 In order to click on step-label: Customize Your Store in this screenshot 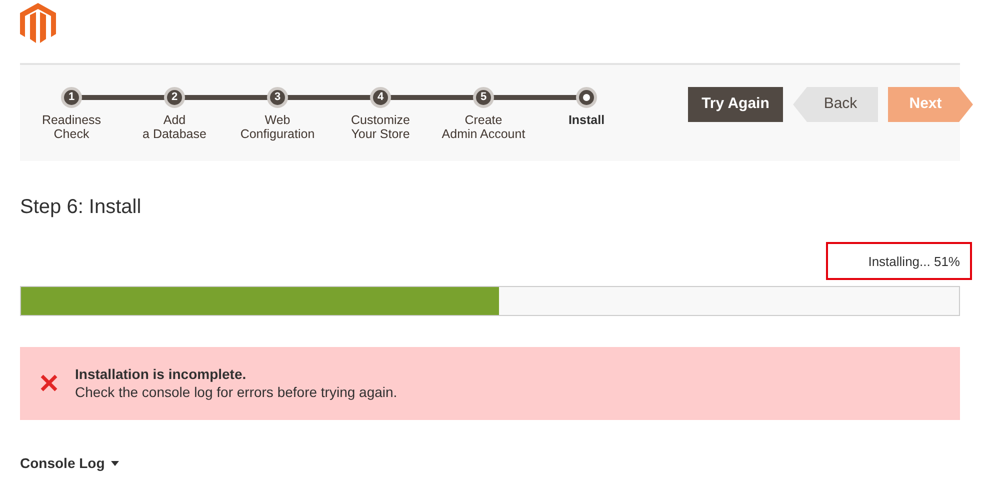, I will do `click(380, 127)`.